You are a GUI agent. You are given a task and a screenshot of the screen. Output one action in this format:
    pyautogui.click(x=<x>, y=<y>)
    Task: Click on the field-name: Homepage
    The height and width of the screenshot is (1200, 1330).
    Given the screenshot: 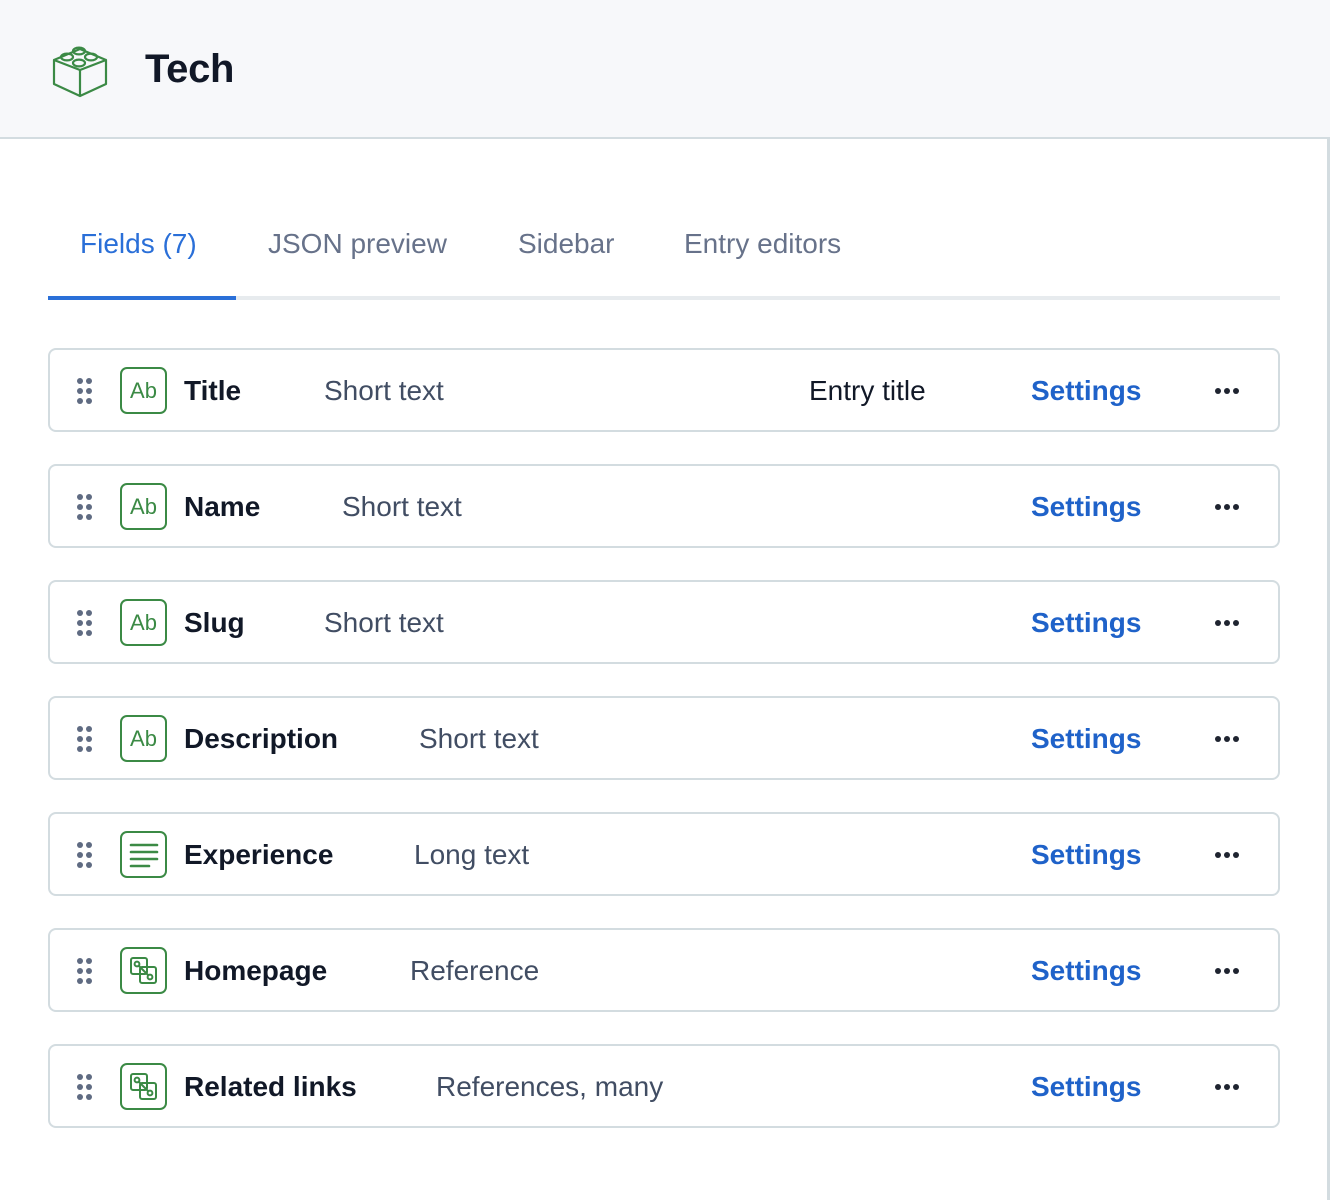 What is the action you would take?
    pyautogui.click(x=256, y=970)
    